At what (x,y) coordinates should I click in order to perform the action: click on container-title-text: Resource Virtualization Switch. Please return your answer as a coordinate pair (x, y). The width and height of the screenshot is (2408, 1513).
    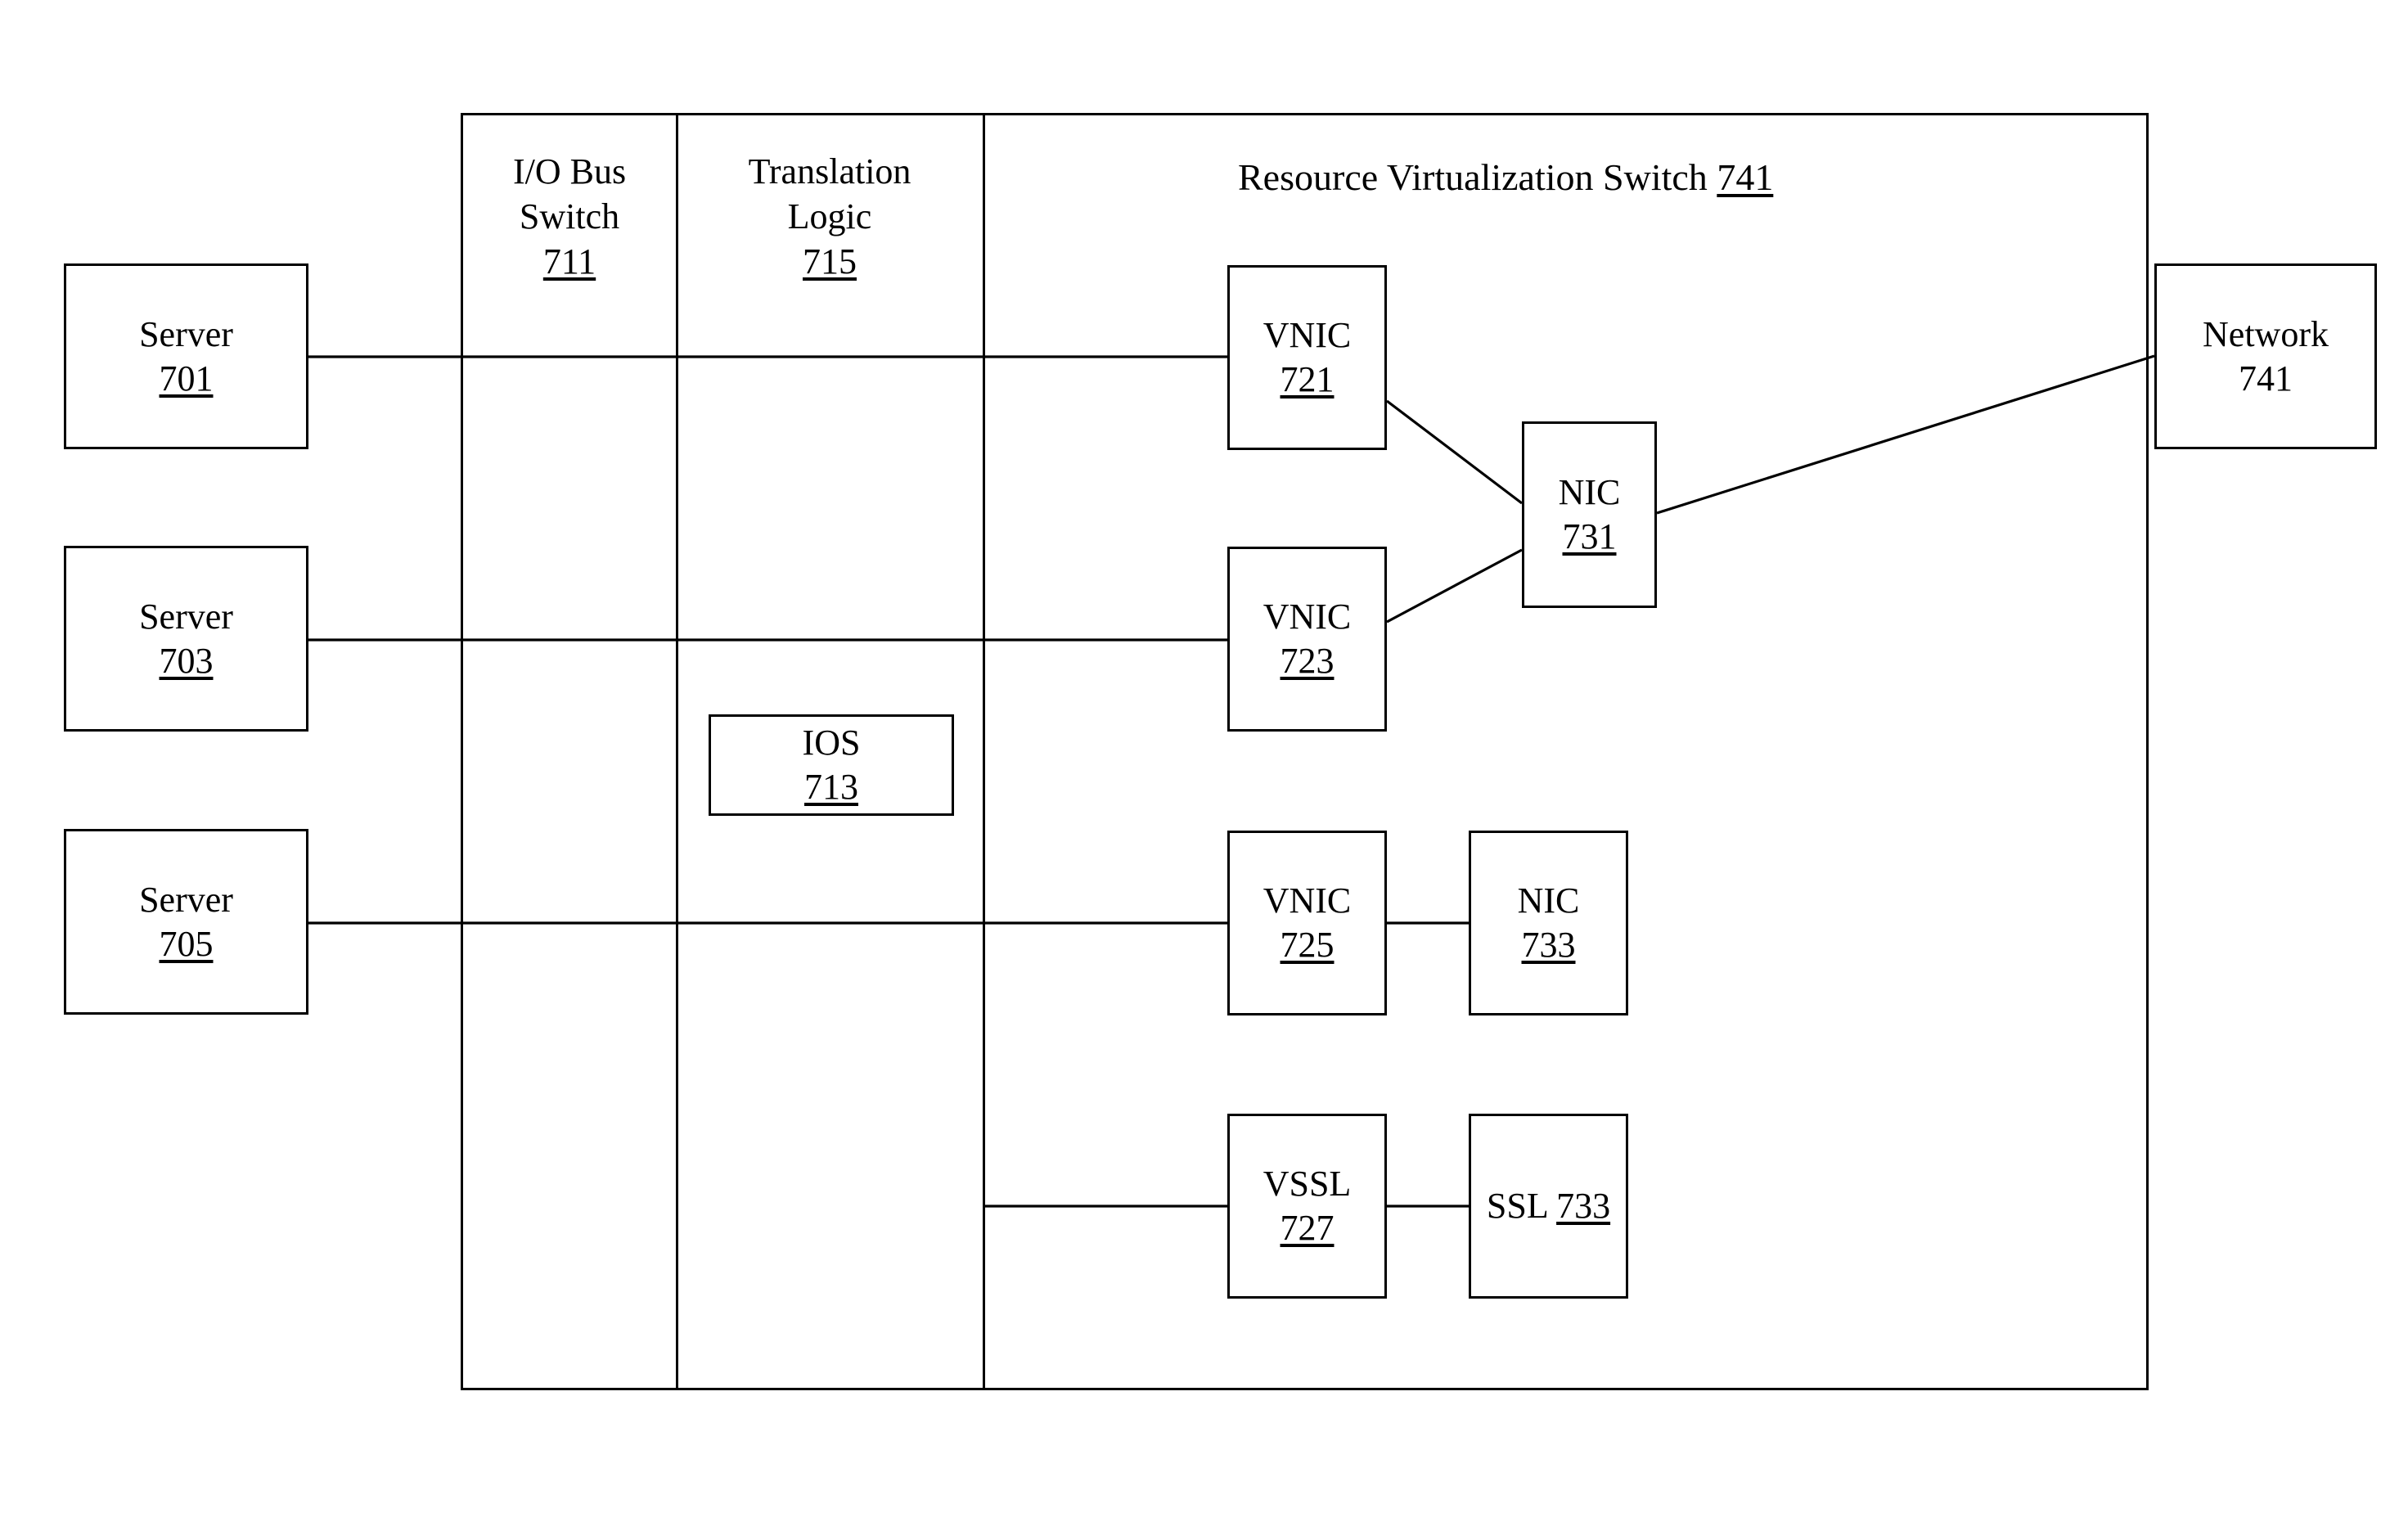
    Looking at the image, I should click on (1473, 177).